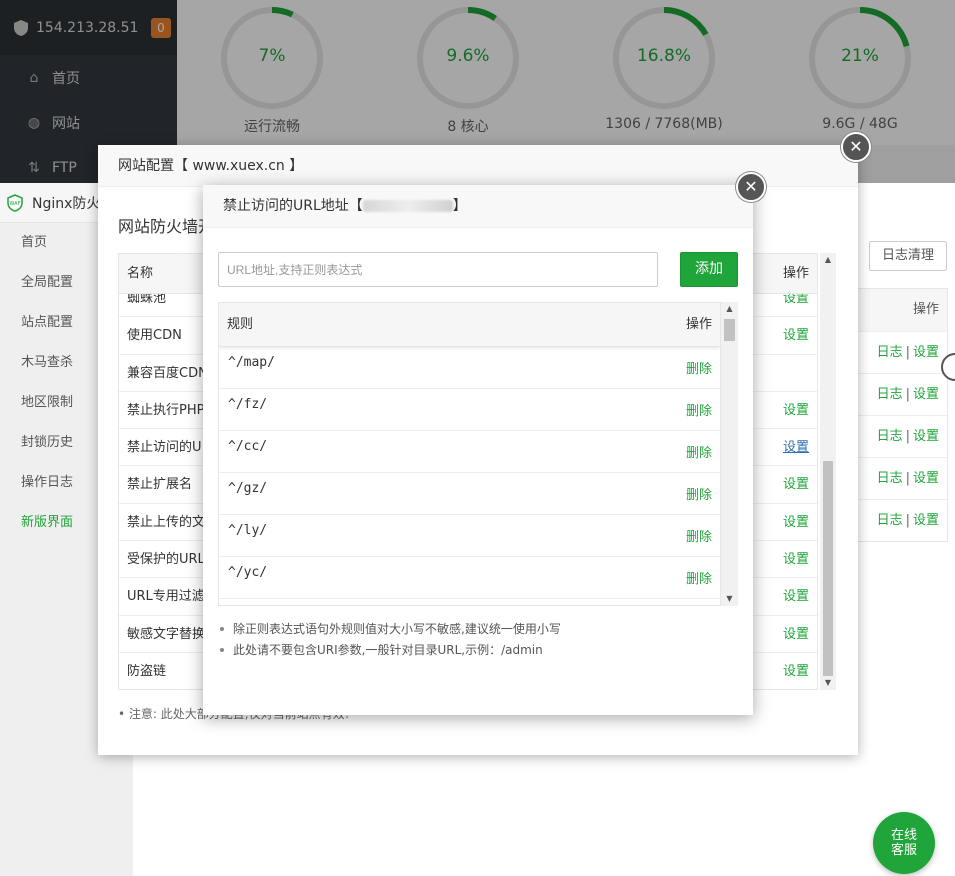  Describe the element at coordinates (166, 597) in the screenshot. I see `row-name: URL专用过滤` at that location.